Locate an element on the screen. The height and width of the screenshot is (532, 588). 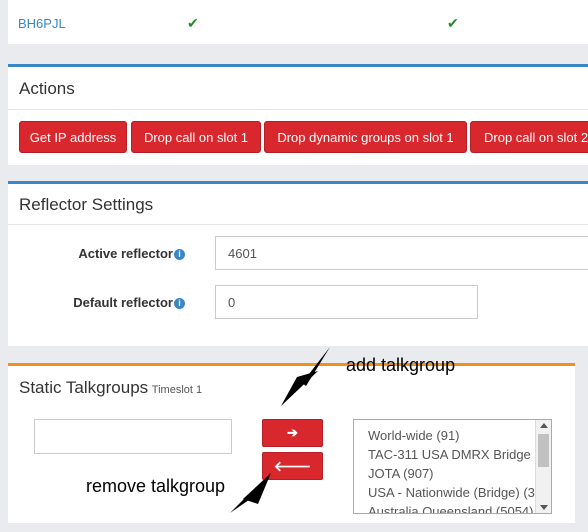
reflector-settings-title: Reflector Settings is located at coordinates (86, 204).